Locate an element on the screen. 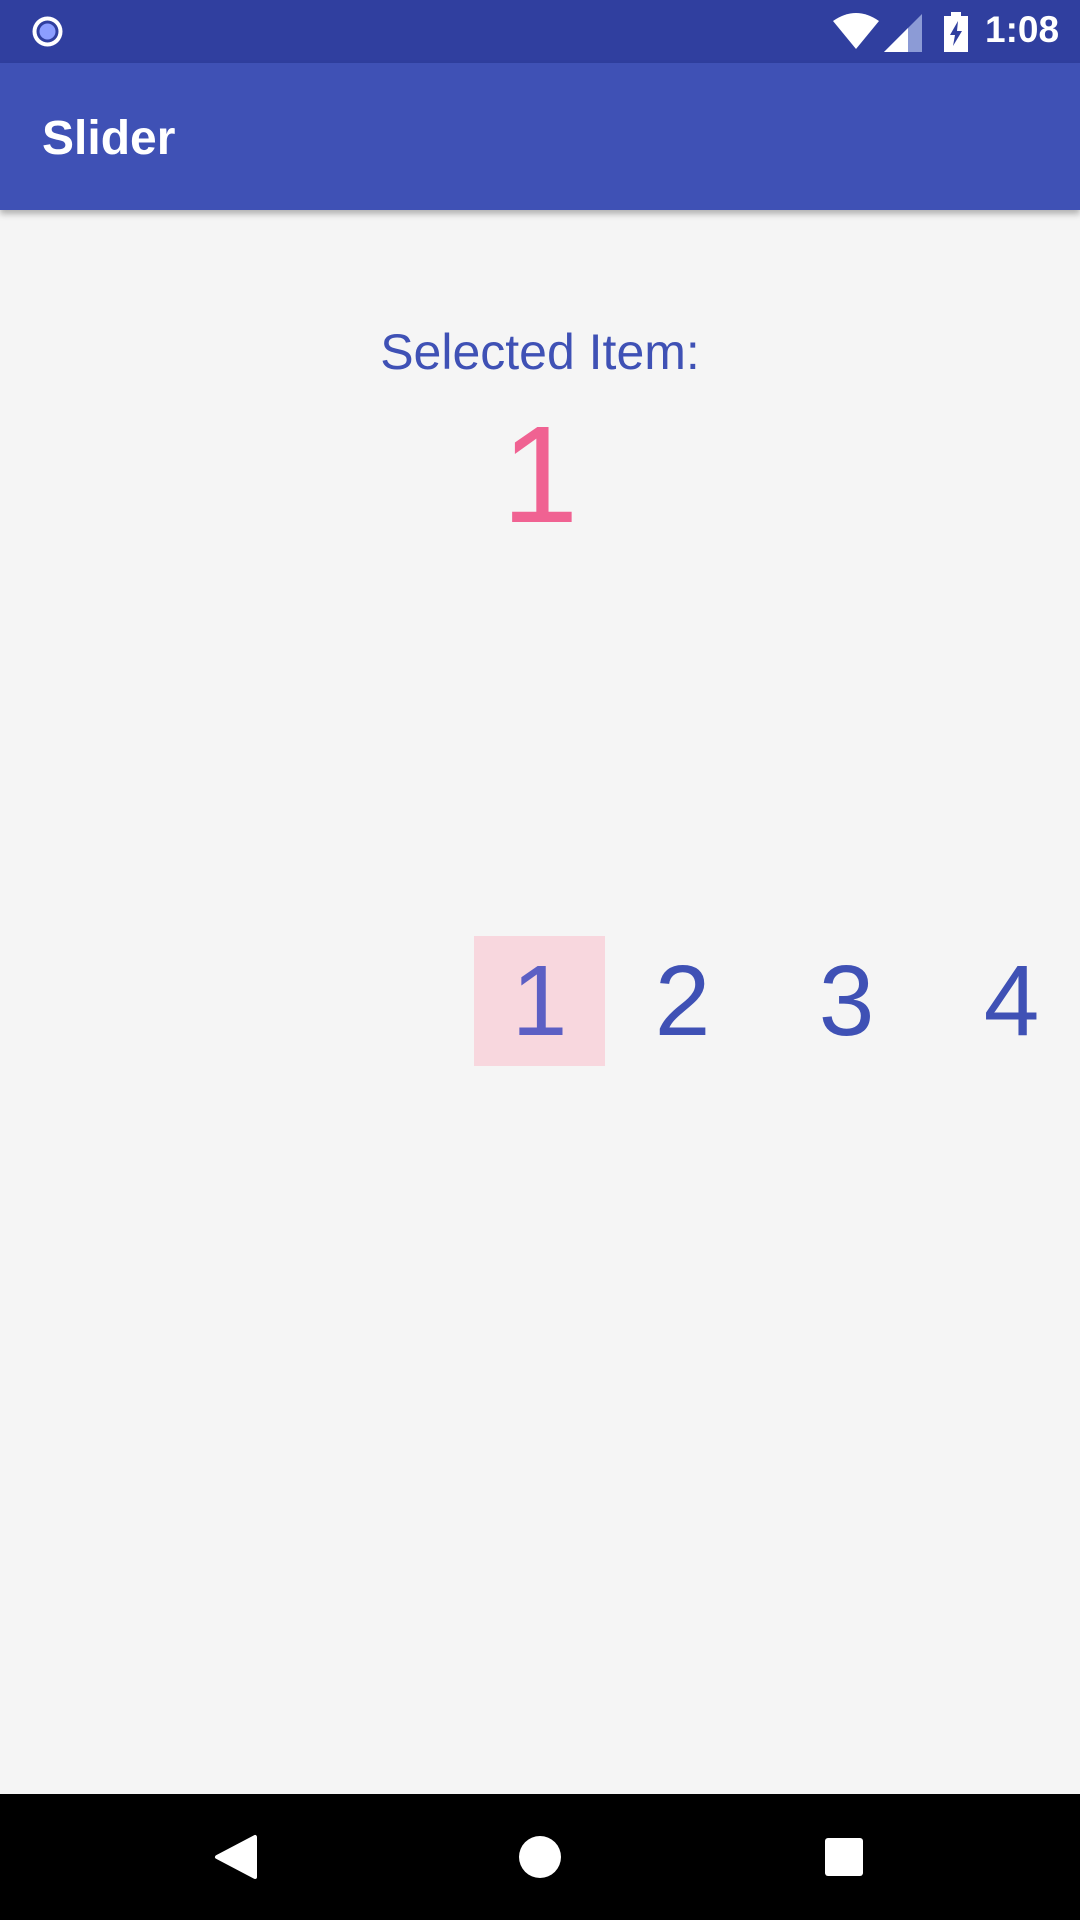 This screenshot has width=1080, height=1920. slider-item-3: 3 is located at coordinates (846, 1001).